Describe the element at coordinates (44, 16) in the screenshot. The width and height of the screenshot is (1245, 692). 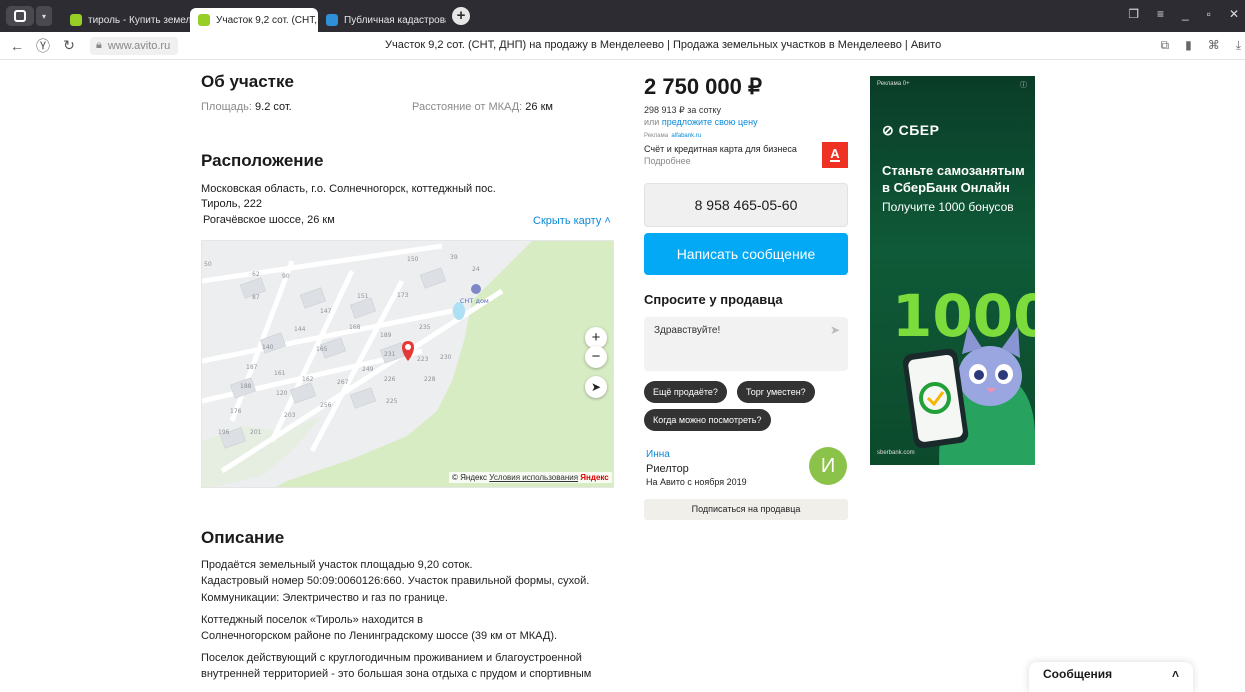
I see `tab-dropdown-icon: ▾` at that location.